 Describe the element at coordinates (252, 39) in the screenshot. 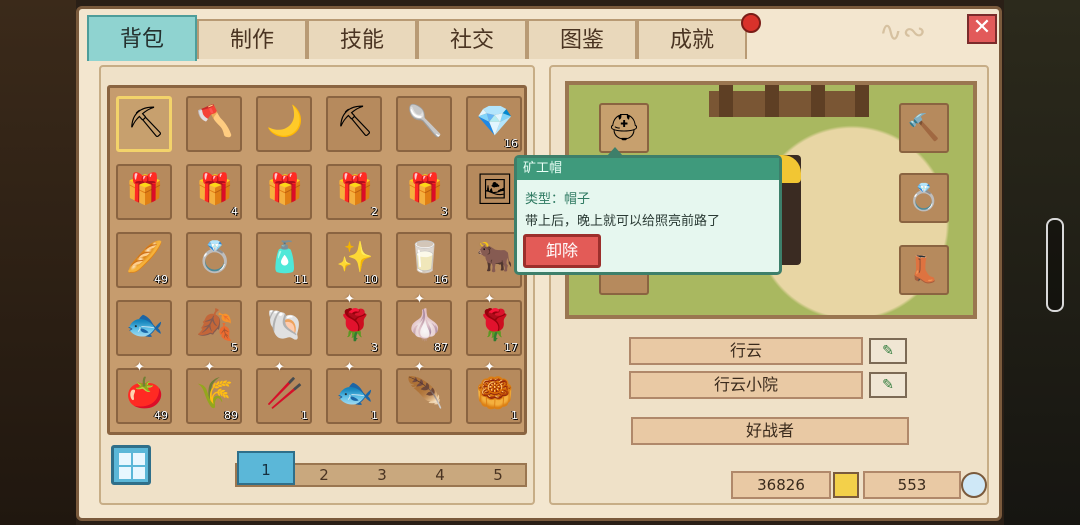

I see `tab-crafting: 制作` at that location.